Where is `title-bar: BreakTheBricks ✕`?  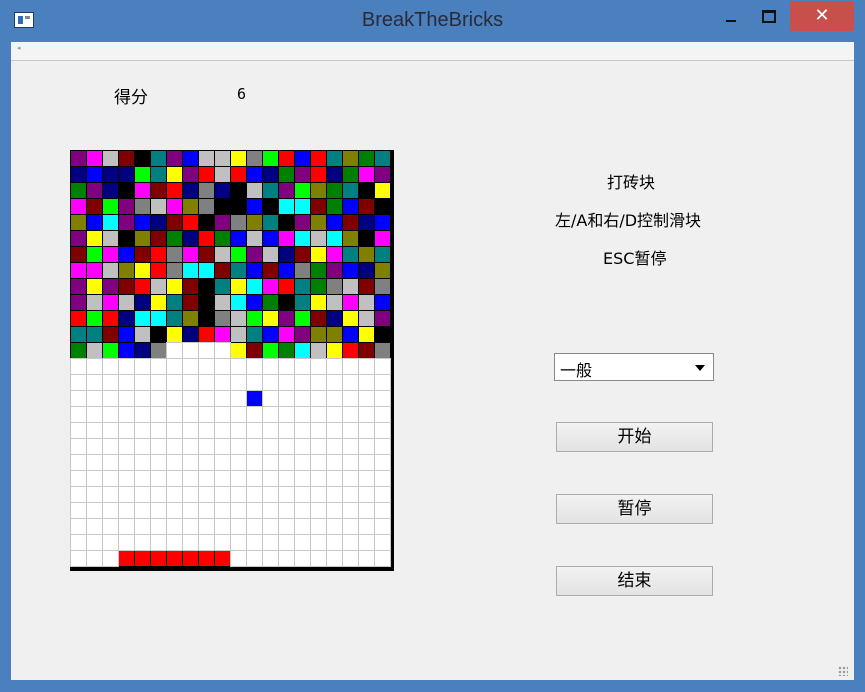 title-bar: BreakTheBricks ✕ is located at coordinates (432, 21).